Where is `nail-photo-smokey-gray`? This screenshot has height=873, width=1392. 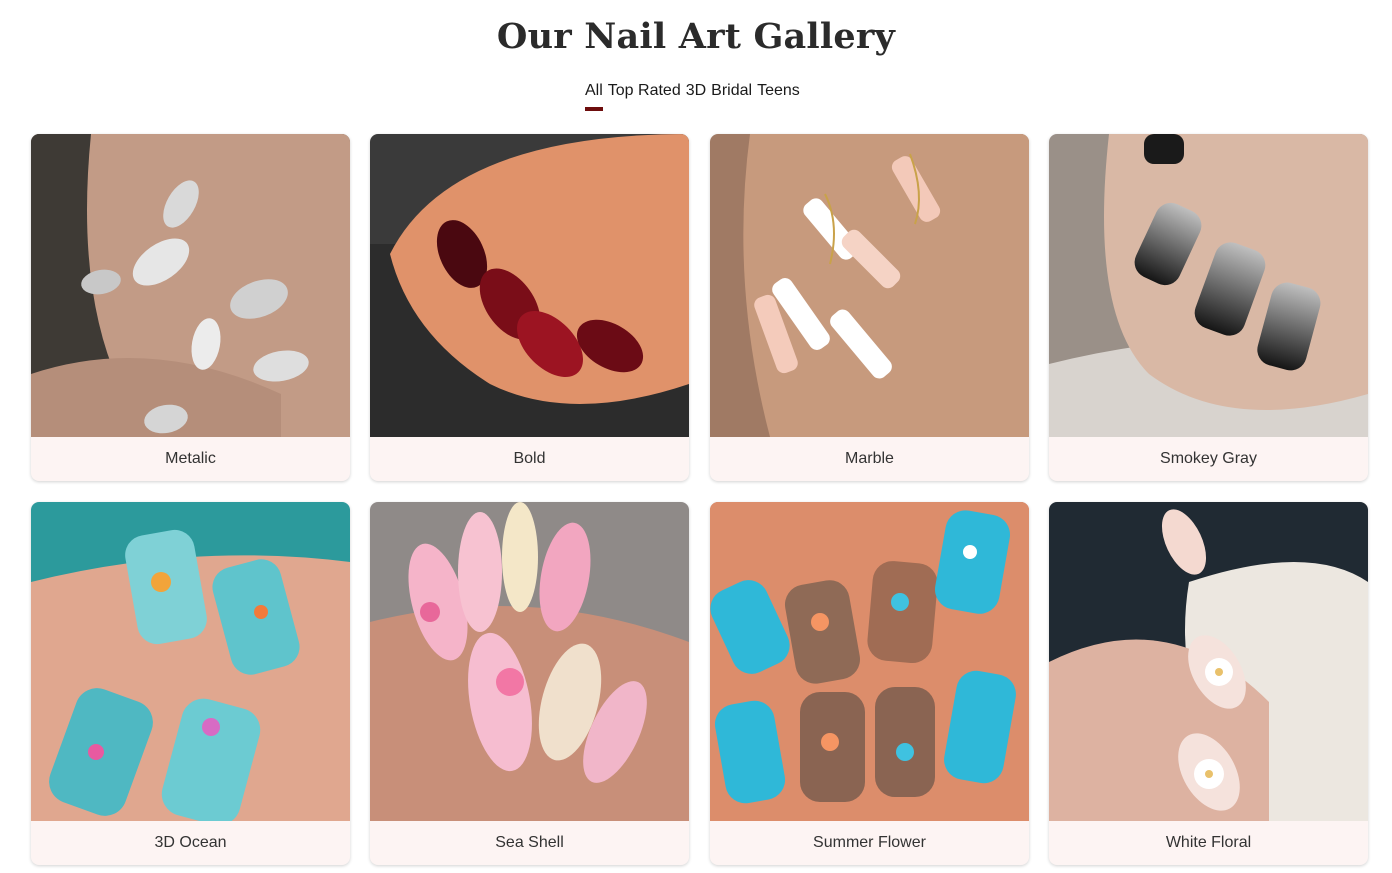 nail-photo-smokey-gray is located at coordinates (1208, 285).